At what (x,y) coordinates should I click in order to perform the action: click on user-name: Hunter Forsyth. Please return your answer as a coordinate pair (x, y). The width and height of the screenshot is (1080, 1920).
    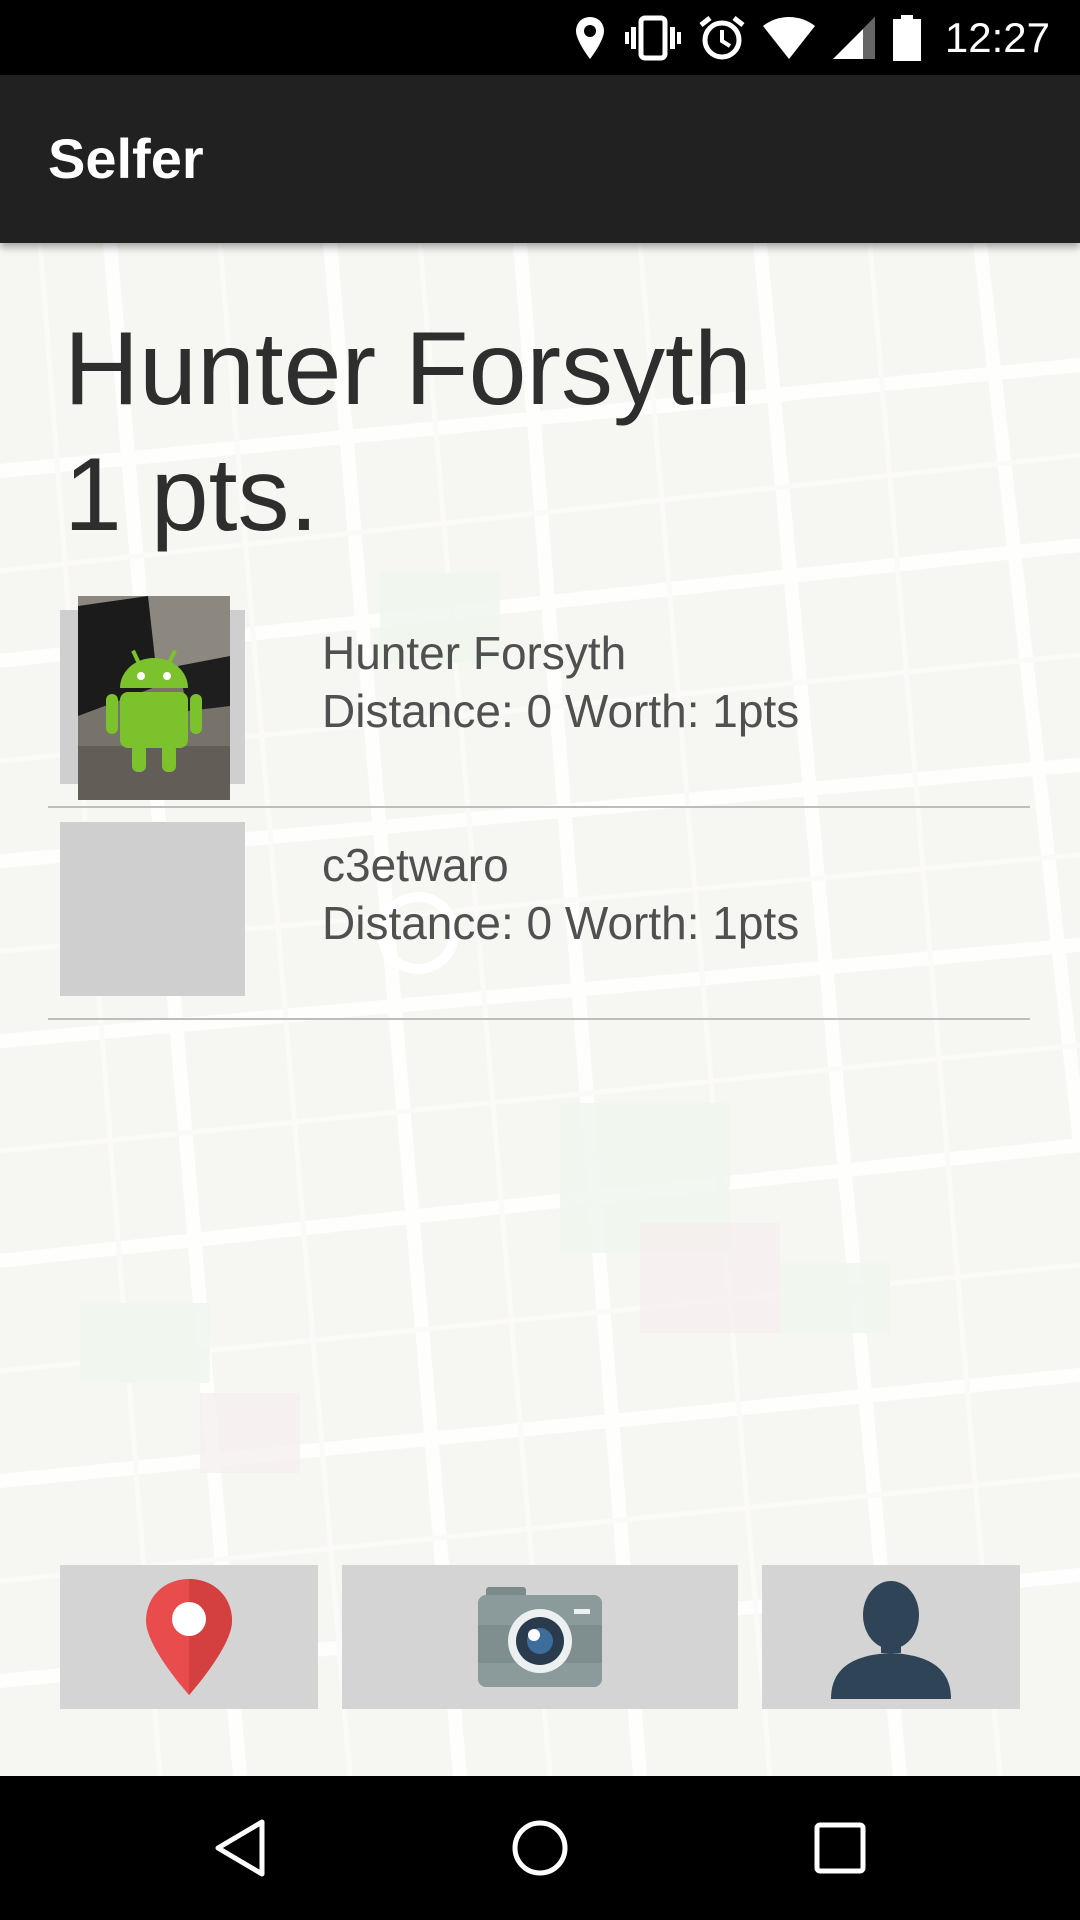
    Looking at the image, I should click on (408, 369).